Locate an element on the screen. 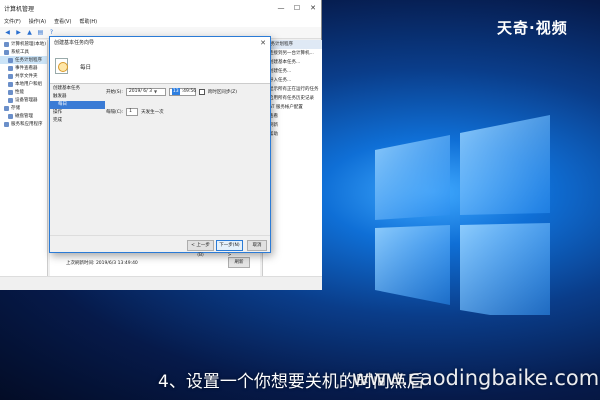  menu-view: 查看(V) is located at coordinates (62, 21).